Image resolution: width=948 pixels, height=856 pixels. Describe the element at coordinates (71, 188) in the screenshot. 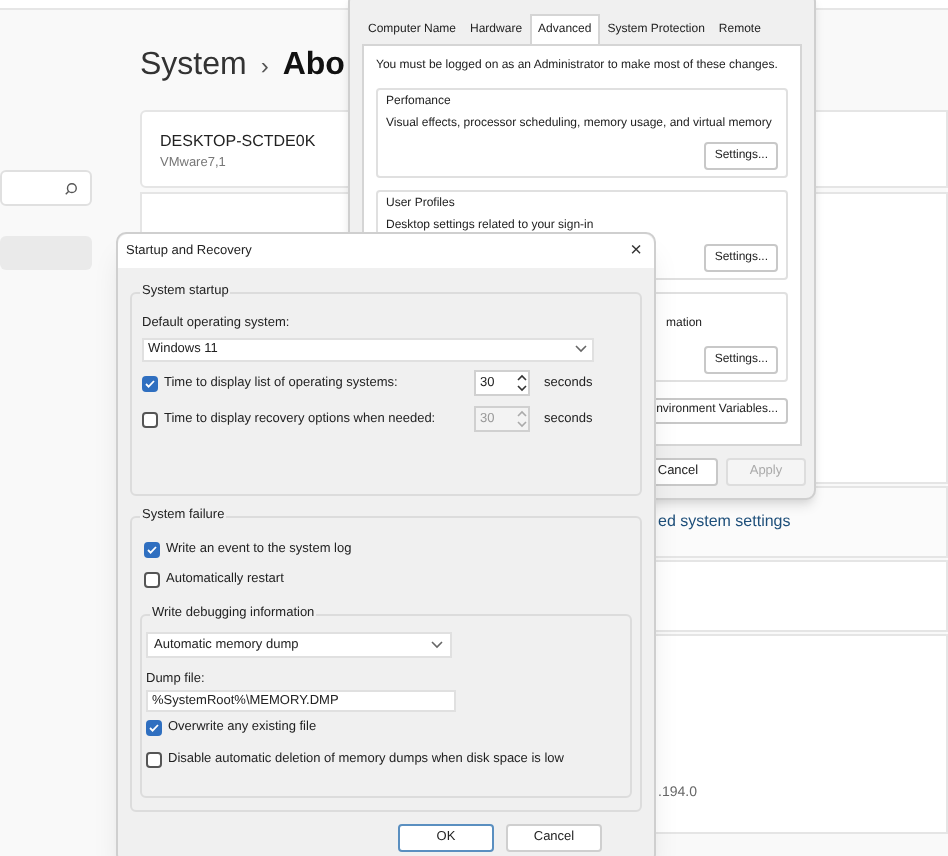

I see `search-icon` at that location.